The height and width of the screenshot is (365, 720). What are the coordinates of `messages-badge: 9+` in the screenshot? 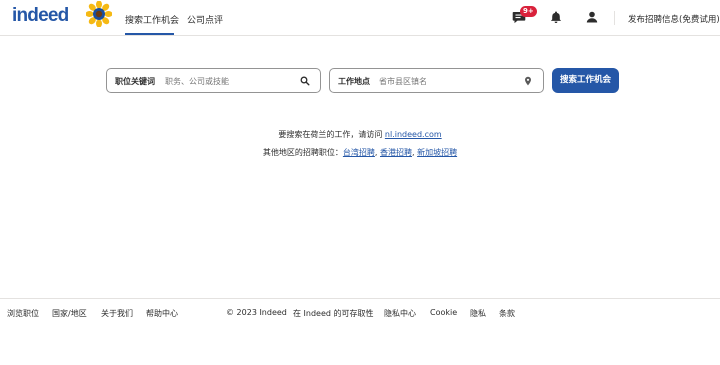 It's located at (528, 11).